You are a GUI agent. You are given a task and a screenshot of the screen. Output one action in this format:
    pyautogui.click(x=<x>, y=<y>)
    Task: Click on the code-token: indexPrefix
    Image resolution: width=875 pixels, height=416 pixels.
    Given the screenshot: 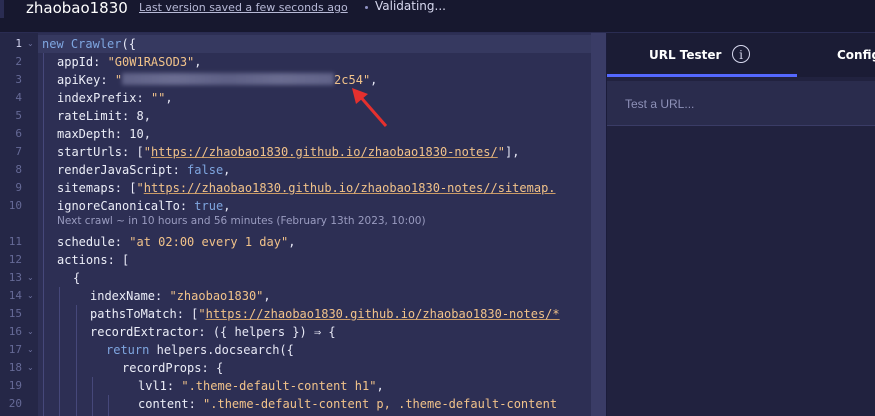 What is the action you would take?
    pyautogui.click(x=97, y=98)
    